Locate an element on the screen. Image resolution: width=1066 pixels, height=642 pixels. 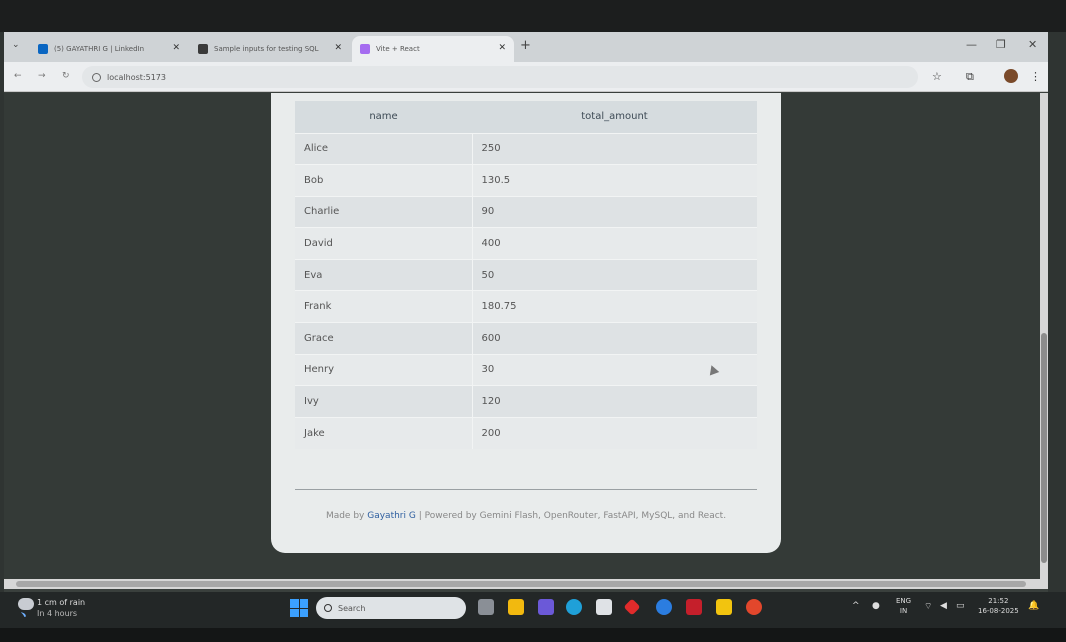
table-row: Ivy 120 is located at coordinates (526, 401).